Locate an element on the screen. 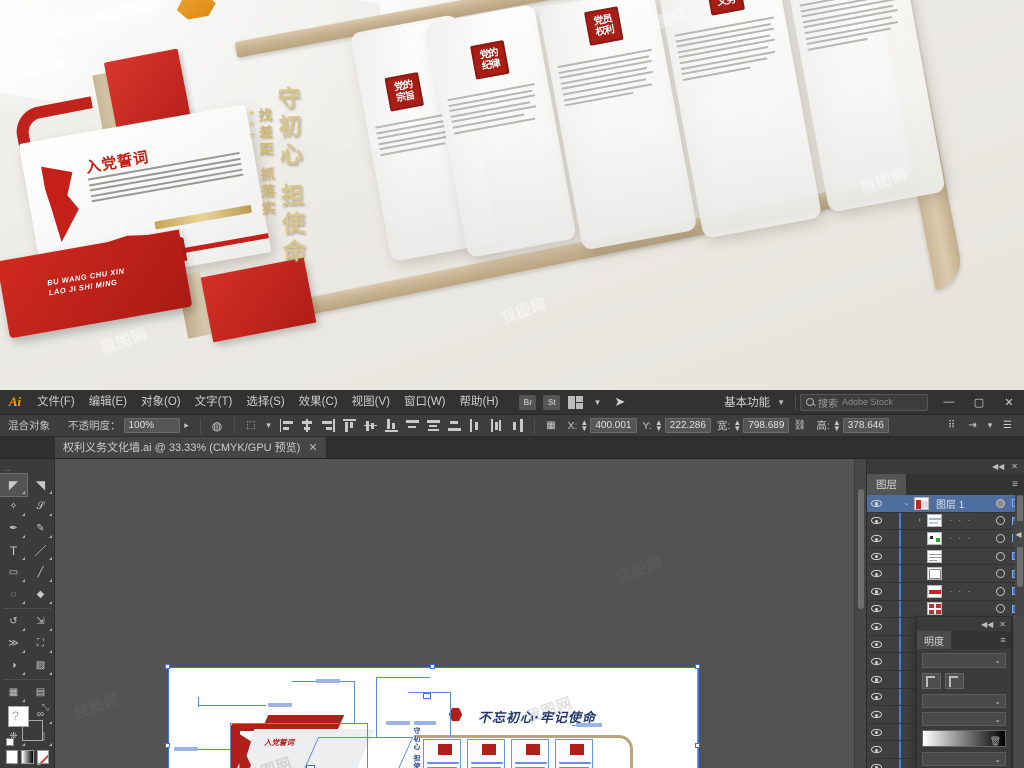 The image size is (1024, 768). lock-proportions-icon: ⛓ is located at coordinates (799, 426).